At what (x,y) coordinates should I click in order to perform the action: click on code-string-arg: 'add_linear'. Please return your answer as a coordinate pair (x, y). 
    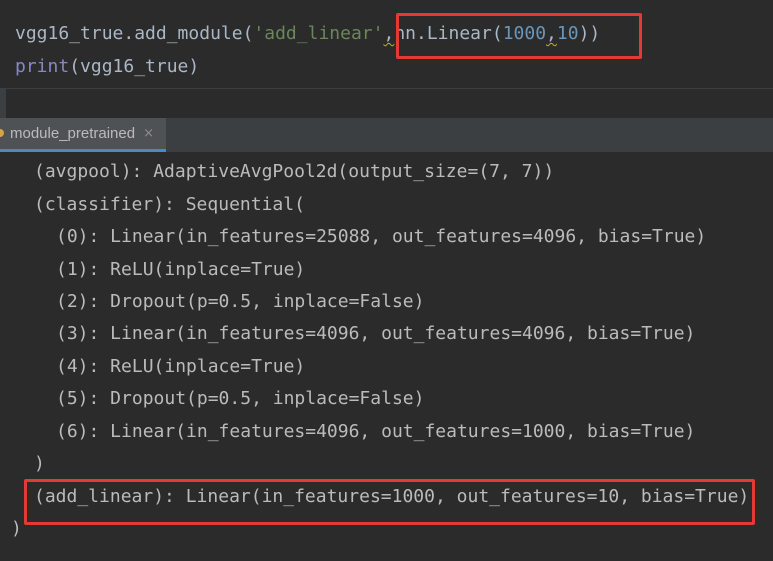
    Looking at the image, I should click on (318, 33).